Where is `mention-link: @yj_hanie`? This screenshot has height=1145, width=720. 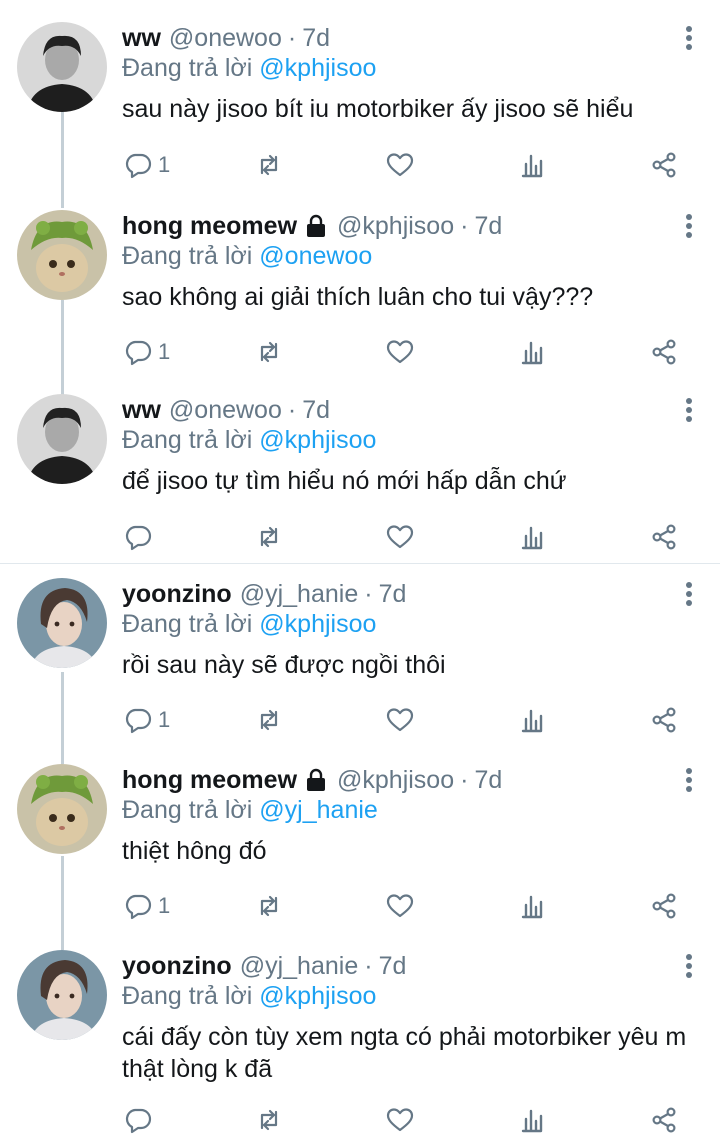 mention-link: @yj_hanie is located at coordinates (318, 810).